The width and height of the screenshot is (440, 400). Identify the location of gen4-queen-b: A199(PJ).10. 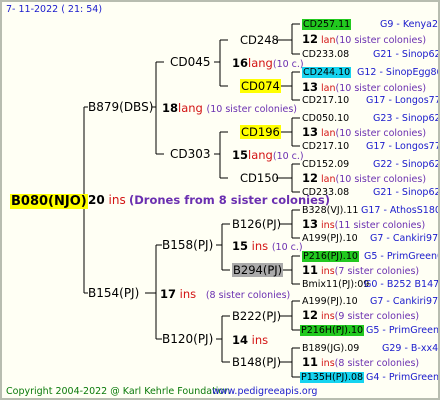
(330, 238).